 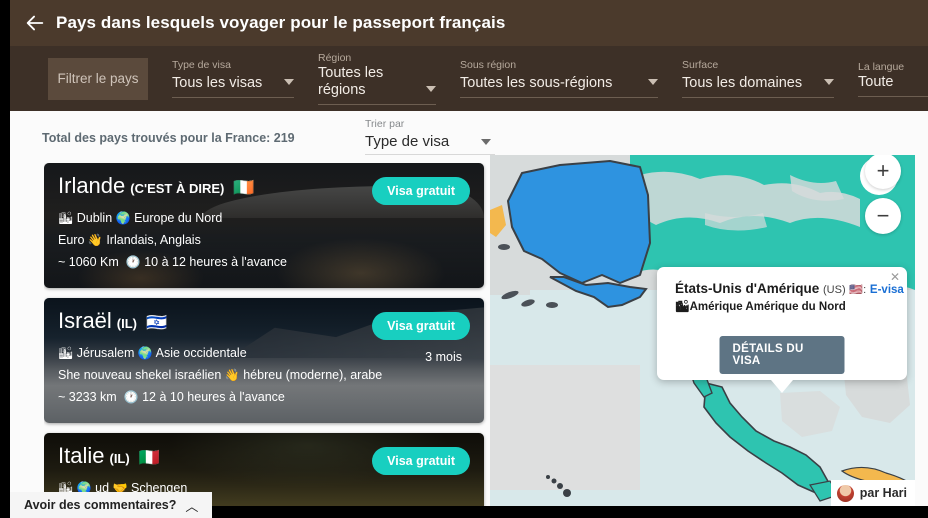 I want to click on map-attribution: par Hari, so click(x=872, y=493).